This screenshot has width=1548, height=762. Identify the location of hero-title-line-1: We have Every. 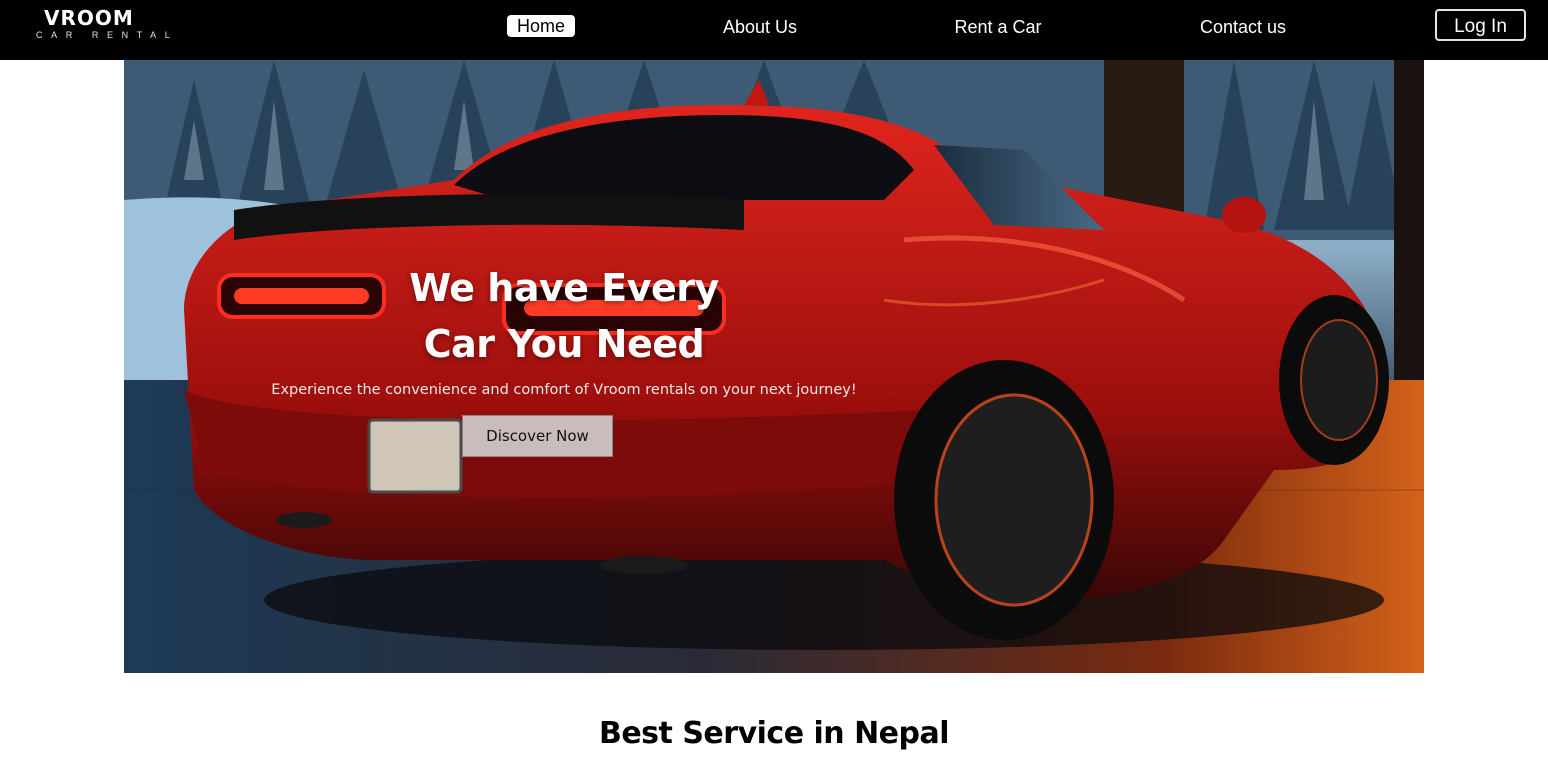
(564, 288).